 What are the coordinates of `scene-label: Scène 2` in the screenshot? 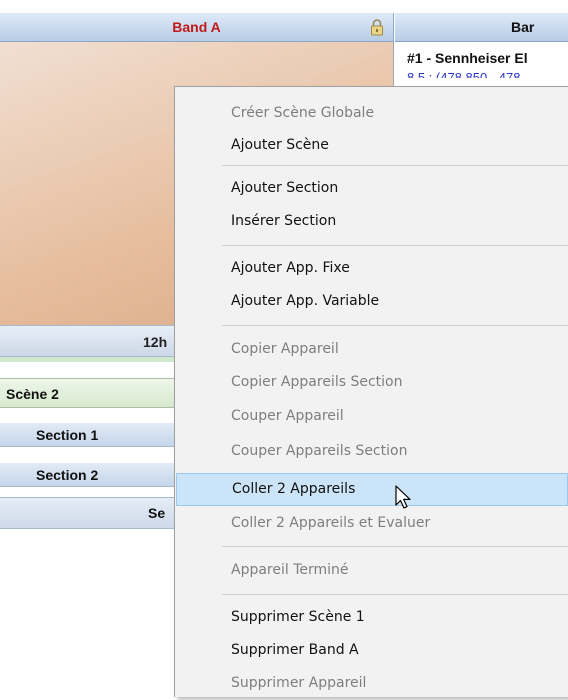 It's located at (32, 394).